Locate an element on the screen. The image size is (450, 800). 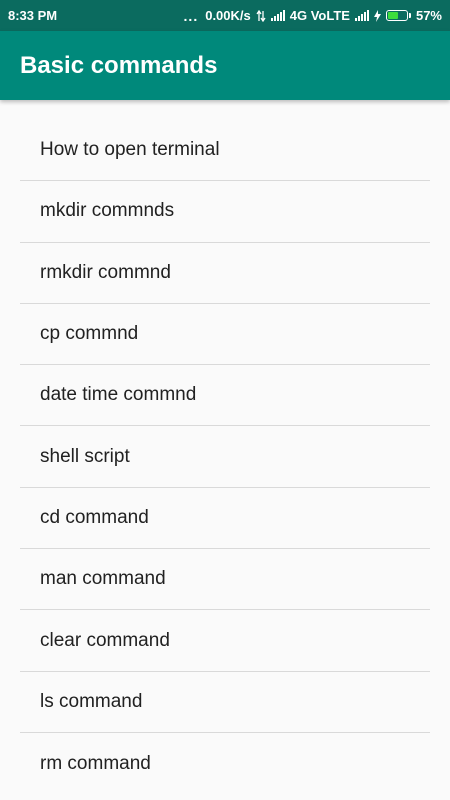
list-item: How to open terminal is located at coordinates (225, 151).